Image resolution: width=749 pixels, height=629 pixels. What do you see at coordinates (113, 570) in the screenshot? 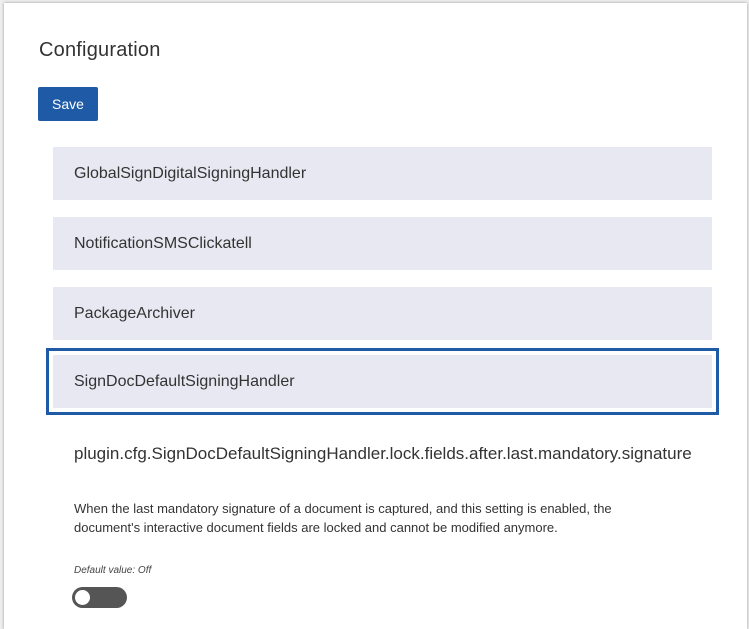
I see `setting-default-value: Default value: Off` at bounding box center [113, 570].